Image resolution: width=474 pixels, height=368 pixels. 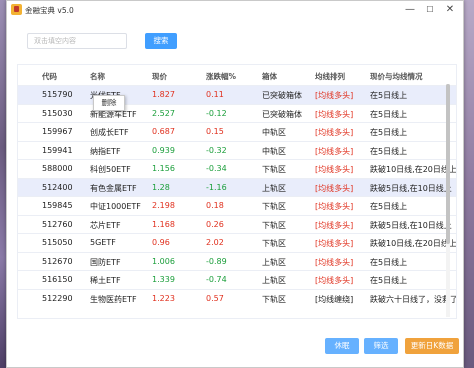 I want to click on cell-box: 已突破箱体, so click(x=282, y=114).